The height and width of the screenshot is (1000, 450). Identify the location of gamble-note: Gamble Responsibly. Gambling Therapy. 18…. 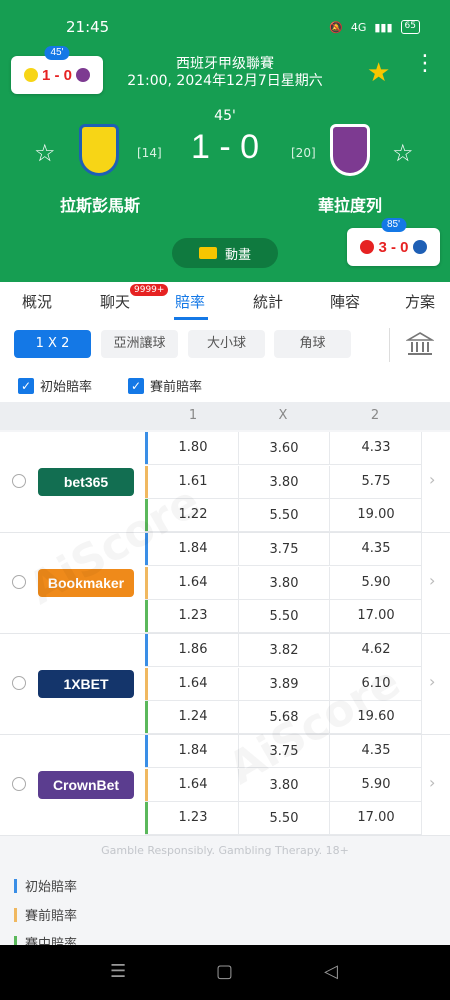
(225, 850).